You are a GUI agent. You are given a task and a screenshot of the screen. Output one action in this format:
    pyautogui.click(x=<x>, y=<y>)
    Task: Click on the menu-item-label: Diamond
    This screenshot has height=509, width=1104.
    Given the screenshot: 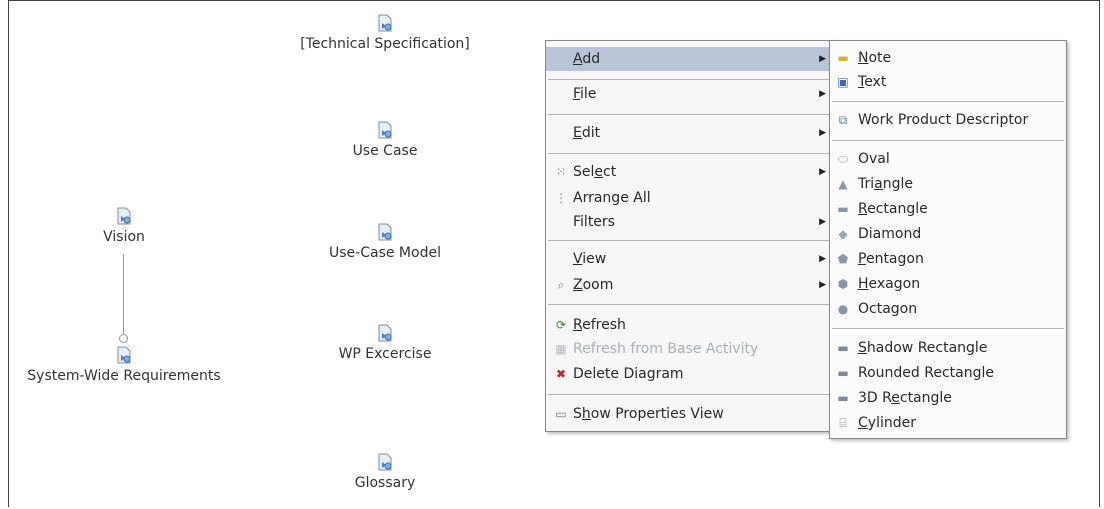 What is the action you would take?
    pyautogui.click(x=890, y=234)
    